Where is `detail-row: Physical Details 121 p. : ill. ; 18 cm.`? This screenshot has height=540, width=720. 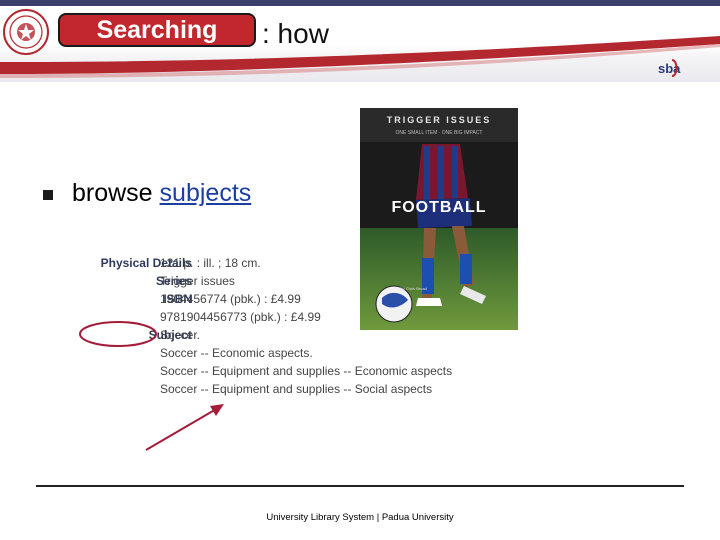
detail-row: Physical Details 121 p. : ill. ; 18 cm. is located at coordinates (255, 265).